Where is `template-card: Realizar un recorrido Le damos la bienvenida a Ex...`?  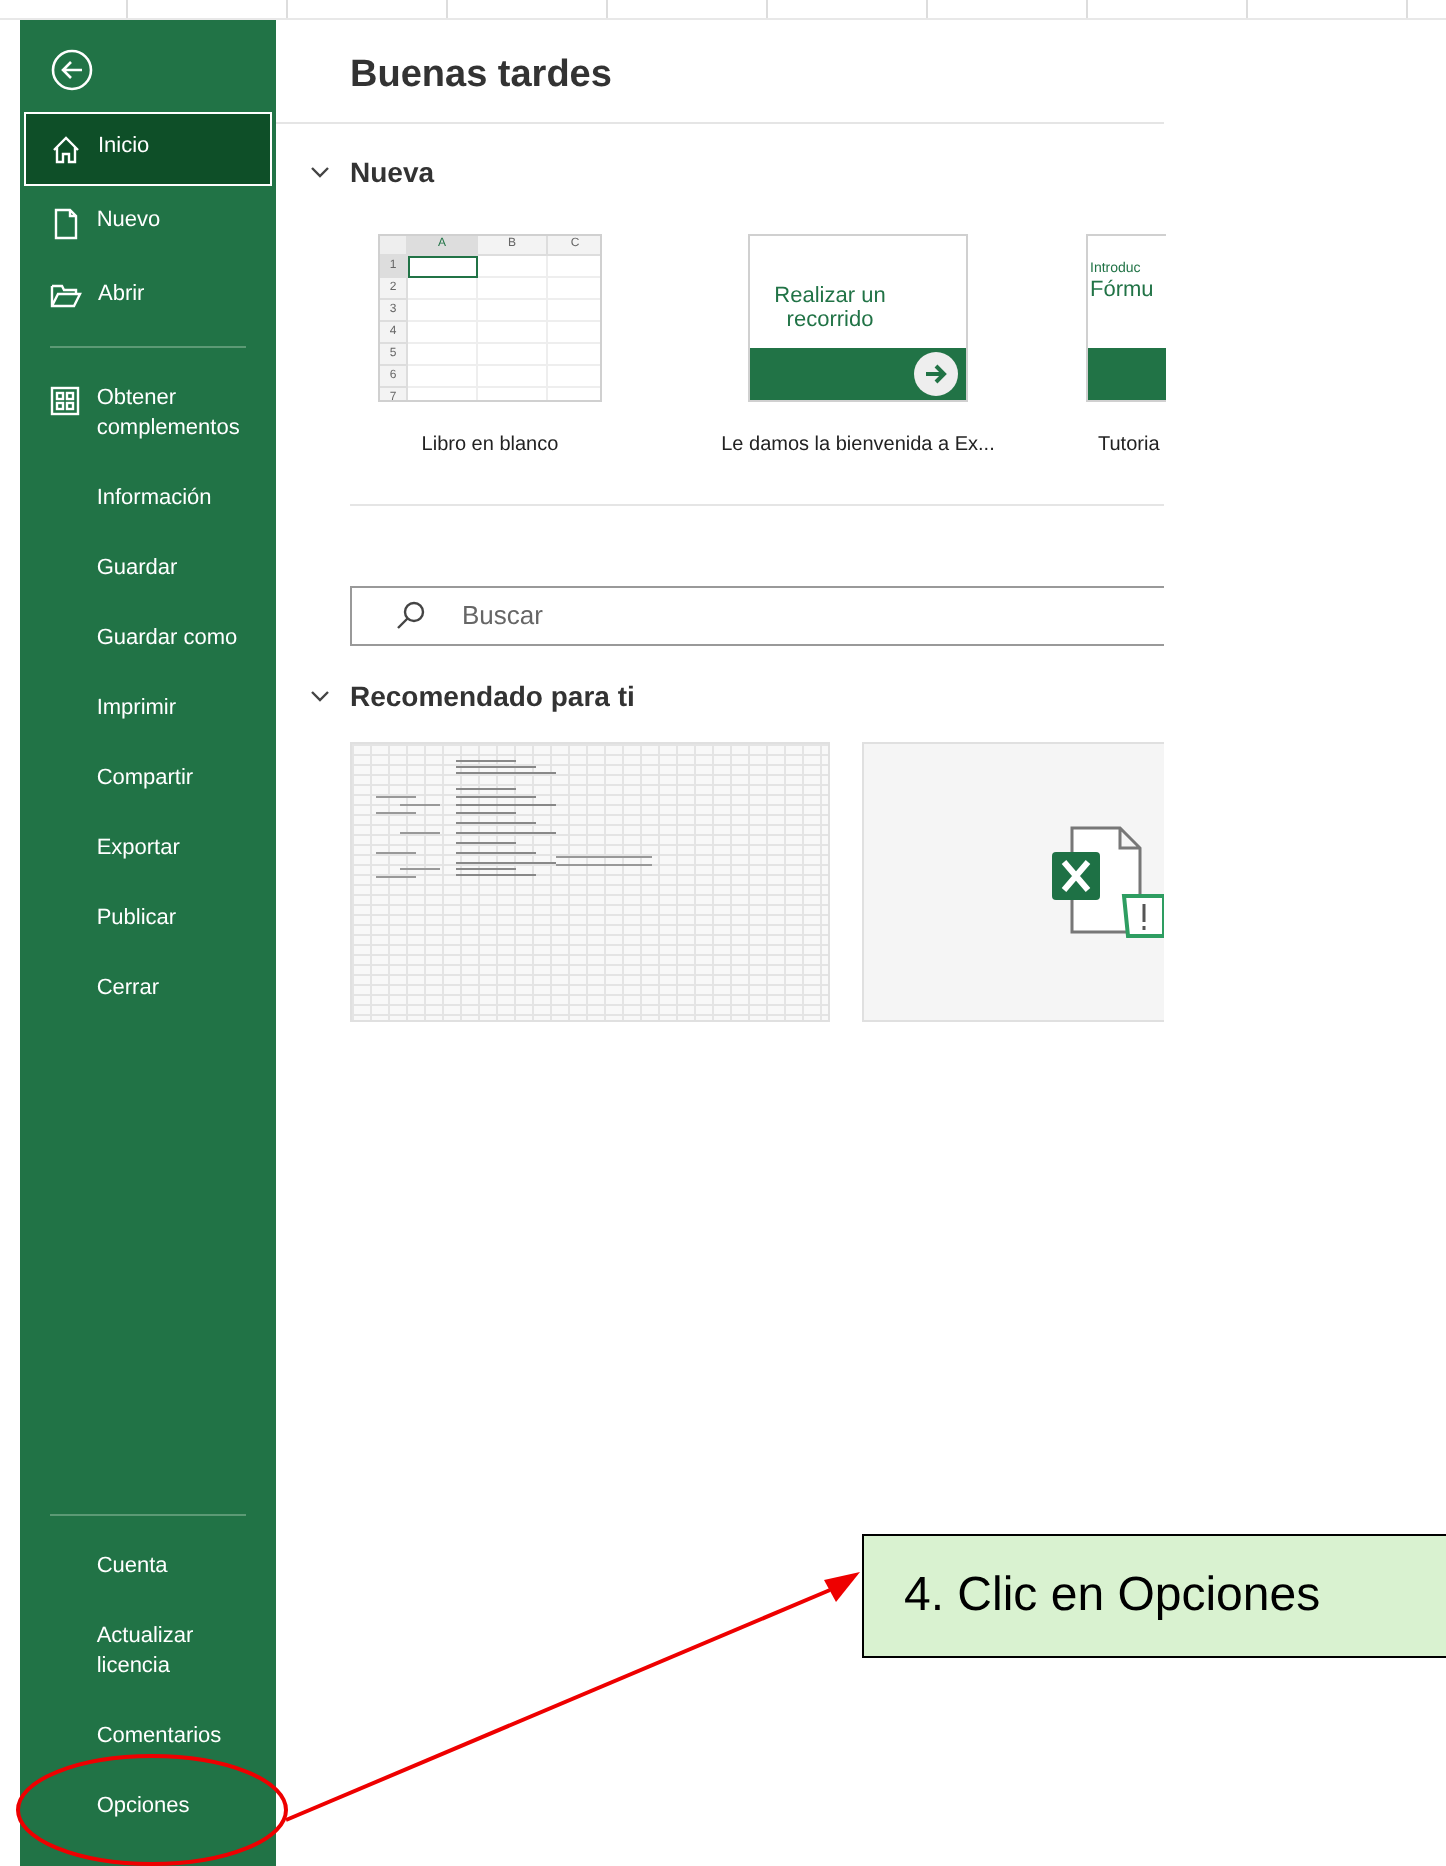
template-card: Realizar un recorrido Le damos la bienvenida a Ex... is located at coordinates (858, 346).